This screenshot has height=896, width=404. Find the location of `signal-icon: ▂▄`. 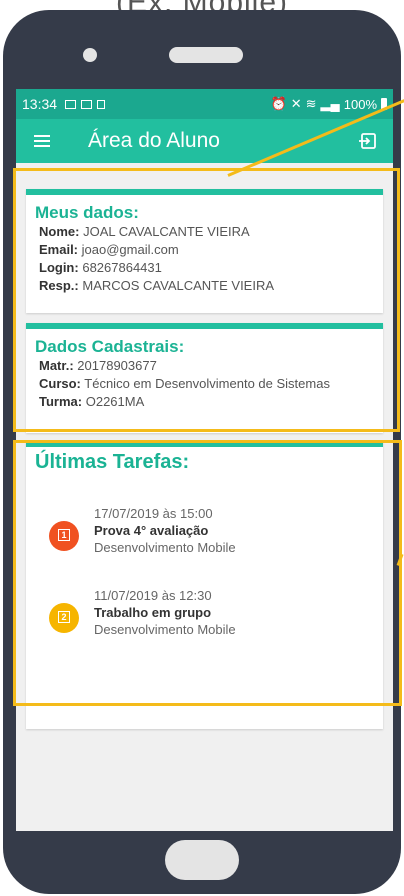

signal-icon: ▂▄ is located at coordinates (330, 103).